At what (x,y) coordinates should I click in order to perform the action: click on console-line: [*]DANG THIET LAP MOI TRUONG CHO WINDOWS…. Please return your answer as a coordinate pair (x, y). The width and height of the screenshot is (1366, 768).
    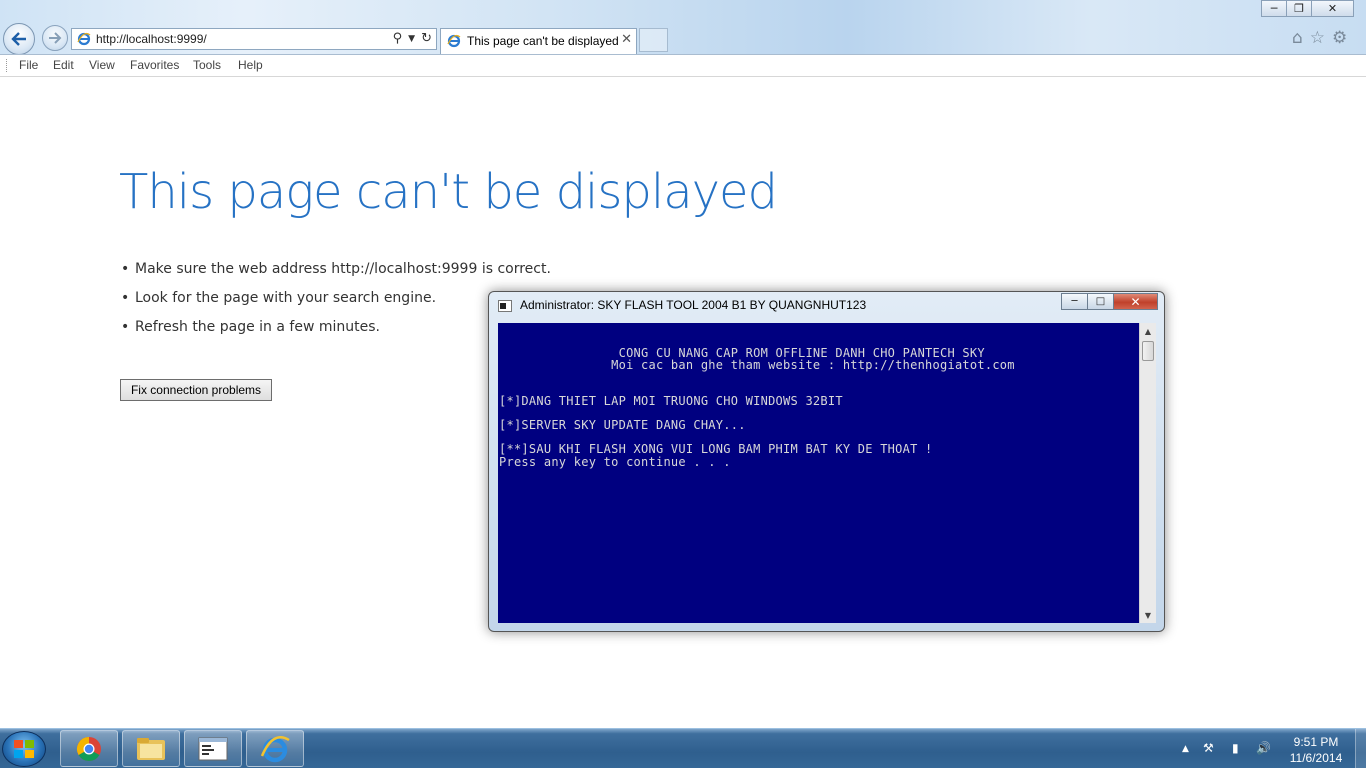
    Looking at the image, I should click on (671, 401).